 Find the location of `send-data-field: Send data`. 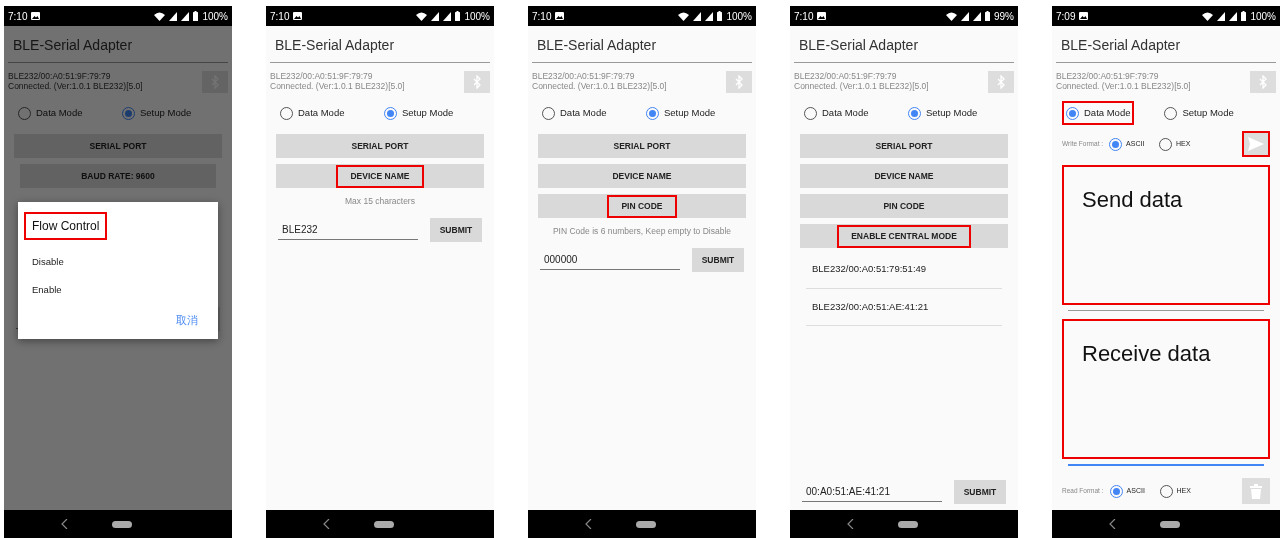

send-data-field: Send data is located at coordinates (1166, 235).